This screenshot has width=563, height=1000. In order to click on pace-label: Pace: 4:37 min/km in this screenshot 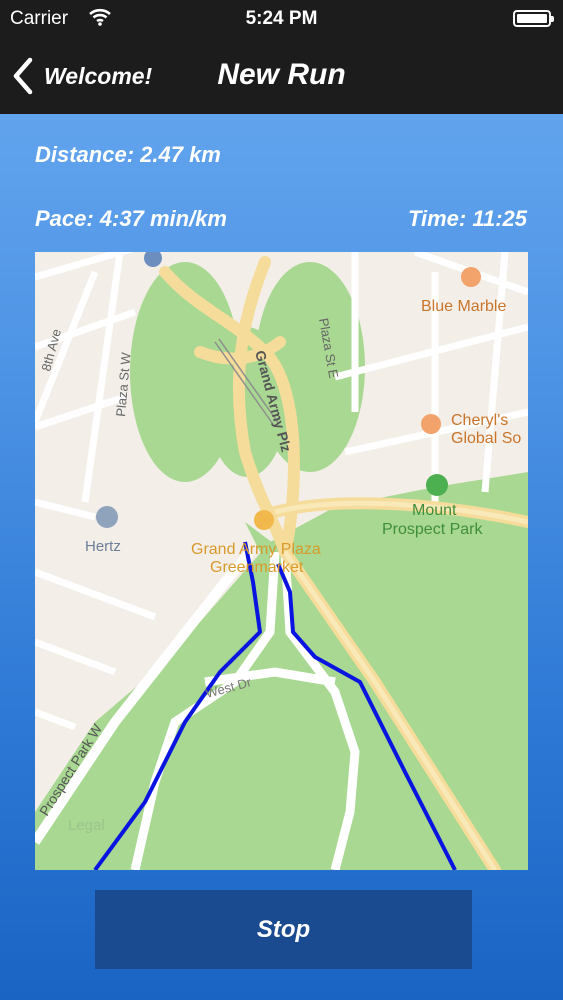, I will do `click(131, 218)`.